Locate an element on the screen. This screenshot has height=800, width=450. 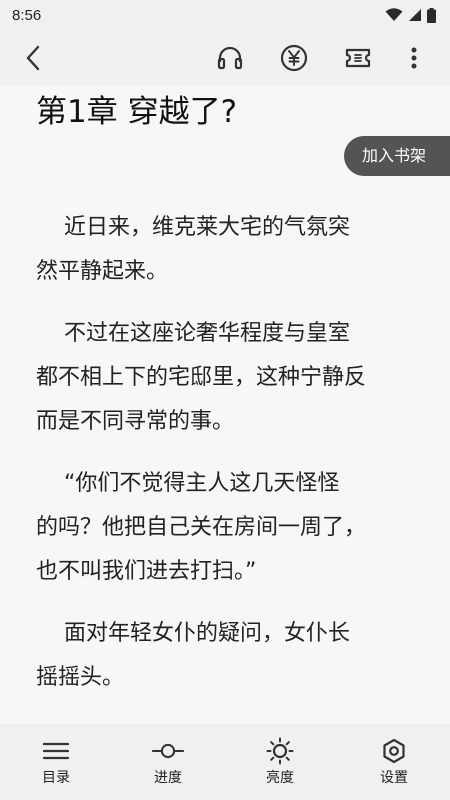
listen-button is located at coordinates (230, 58).